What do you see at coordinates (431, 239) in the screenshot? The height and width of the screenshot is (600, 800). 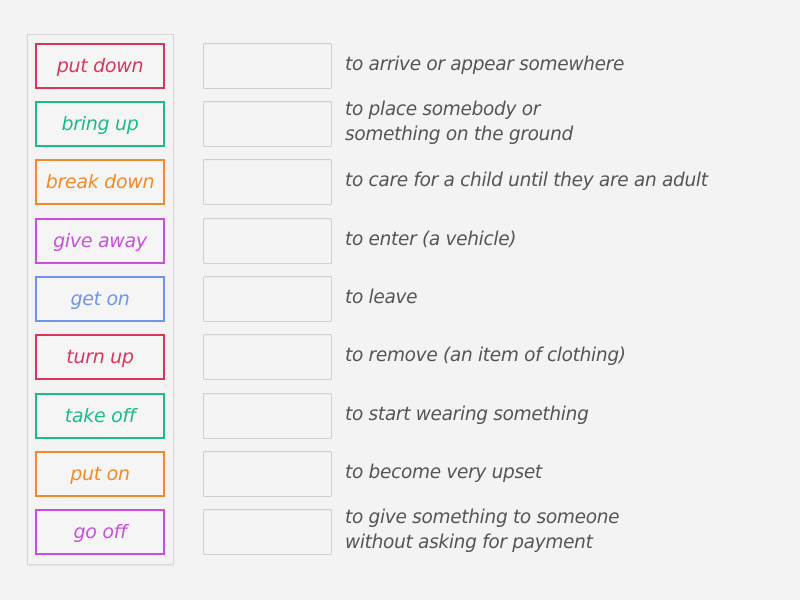 I see `definition-text: to enter (a vehicle)` at bounding box center [431, 239].